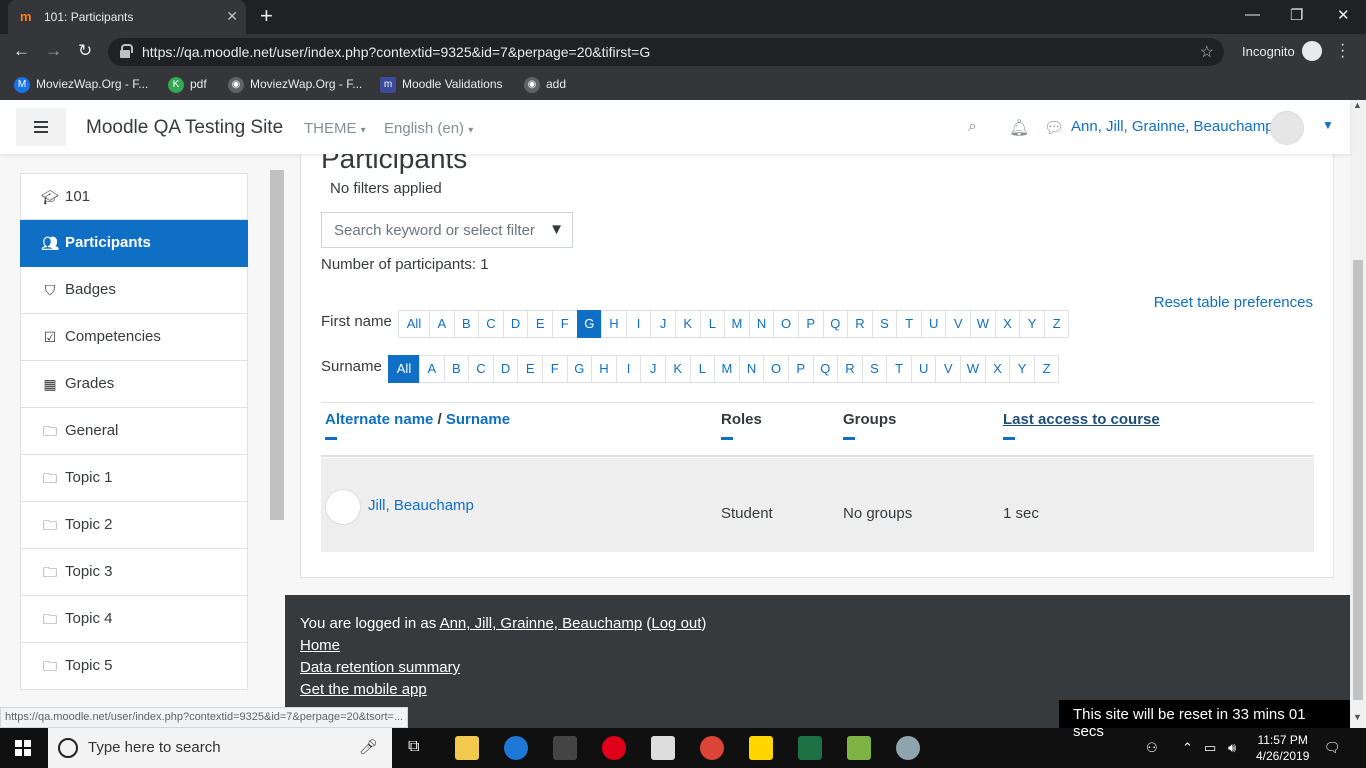  What do you see at coordinates (761, 748) in the screenshot?
I see `sticky-notes-icon` at bounding box center [761, 748].